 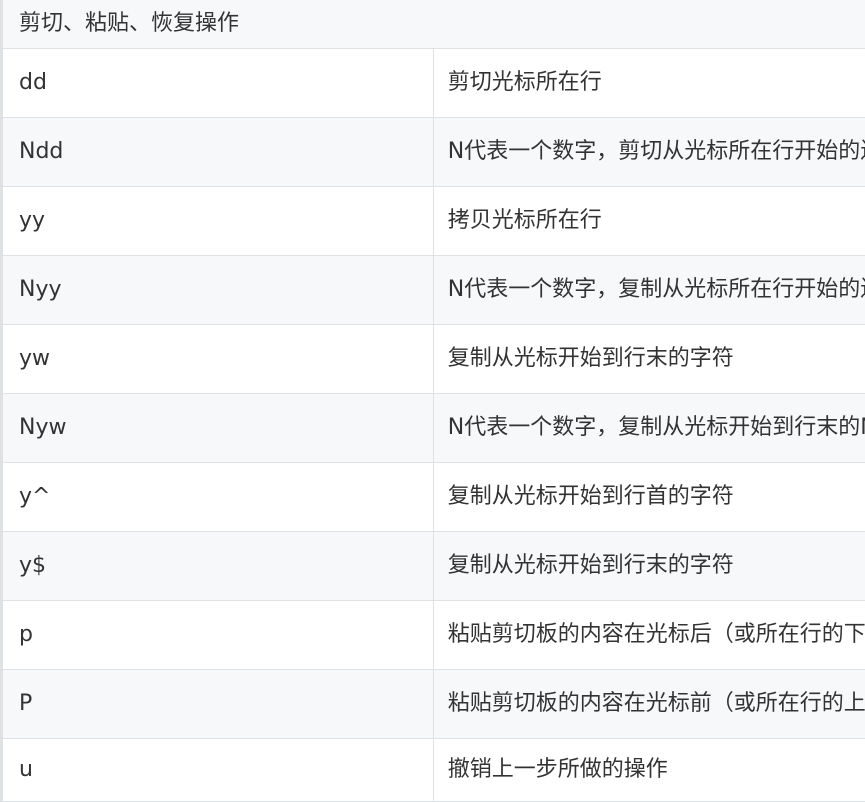 I want to click on description-cell: N代表一个数字，复制从光标开始到行末的N个单词, so click(x=649, y=428).